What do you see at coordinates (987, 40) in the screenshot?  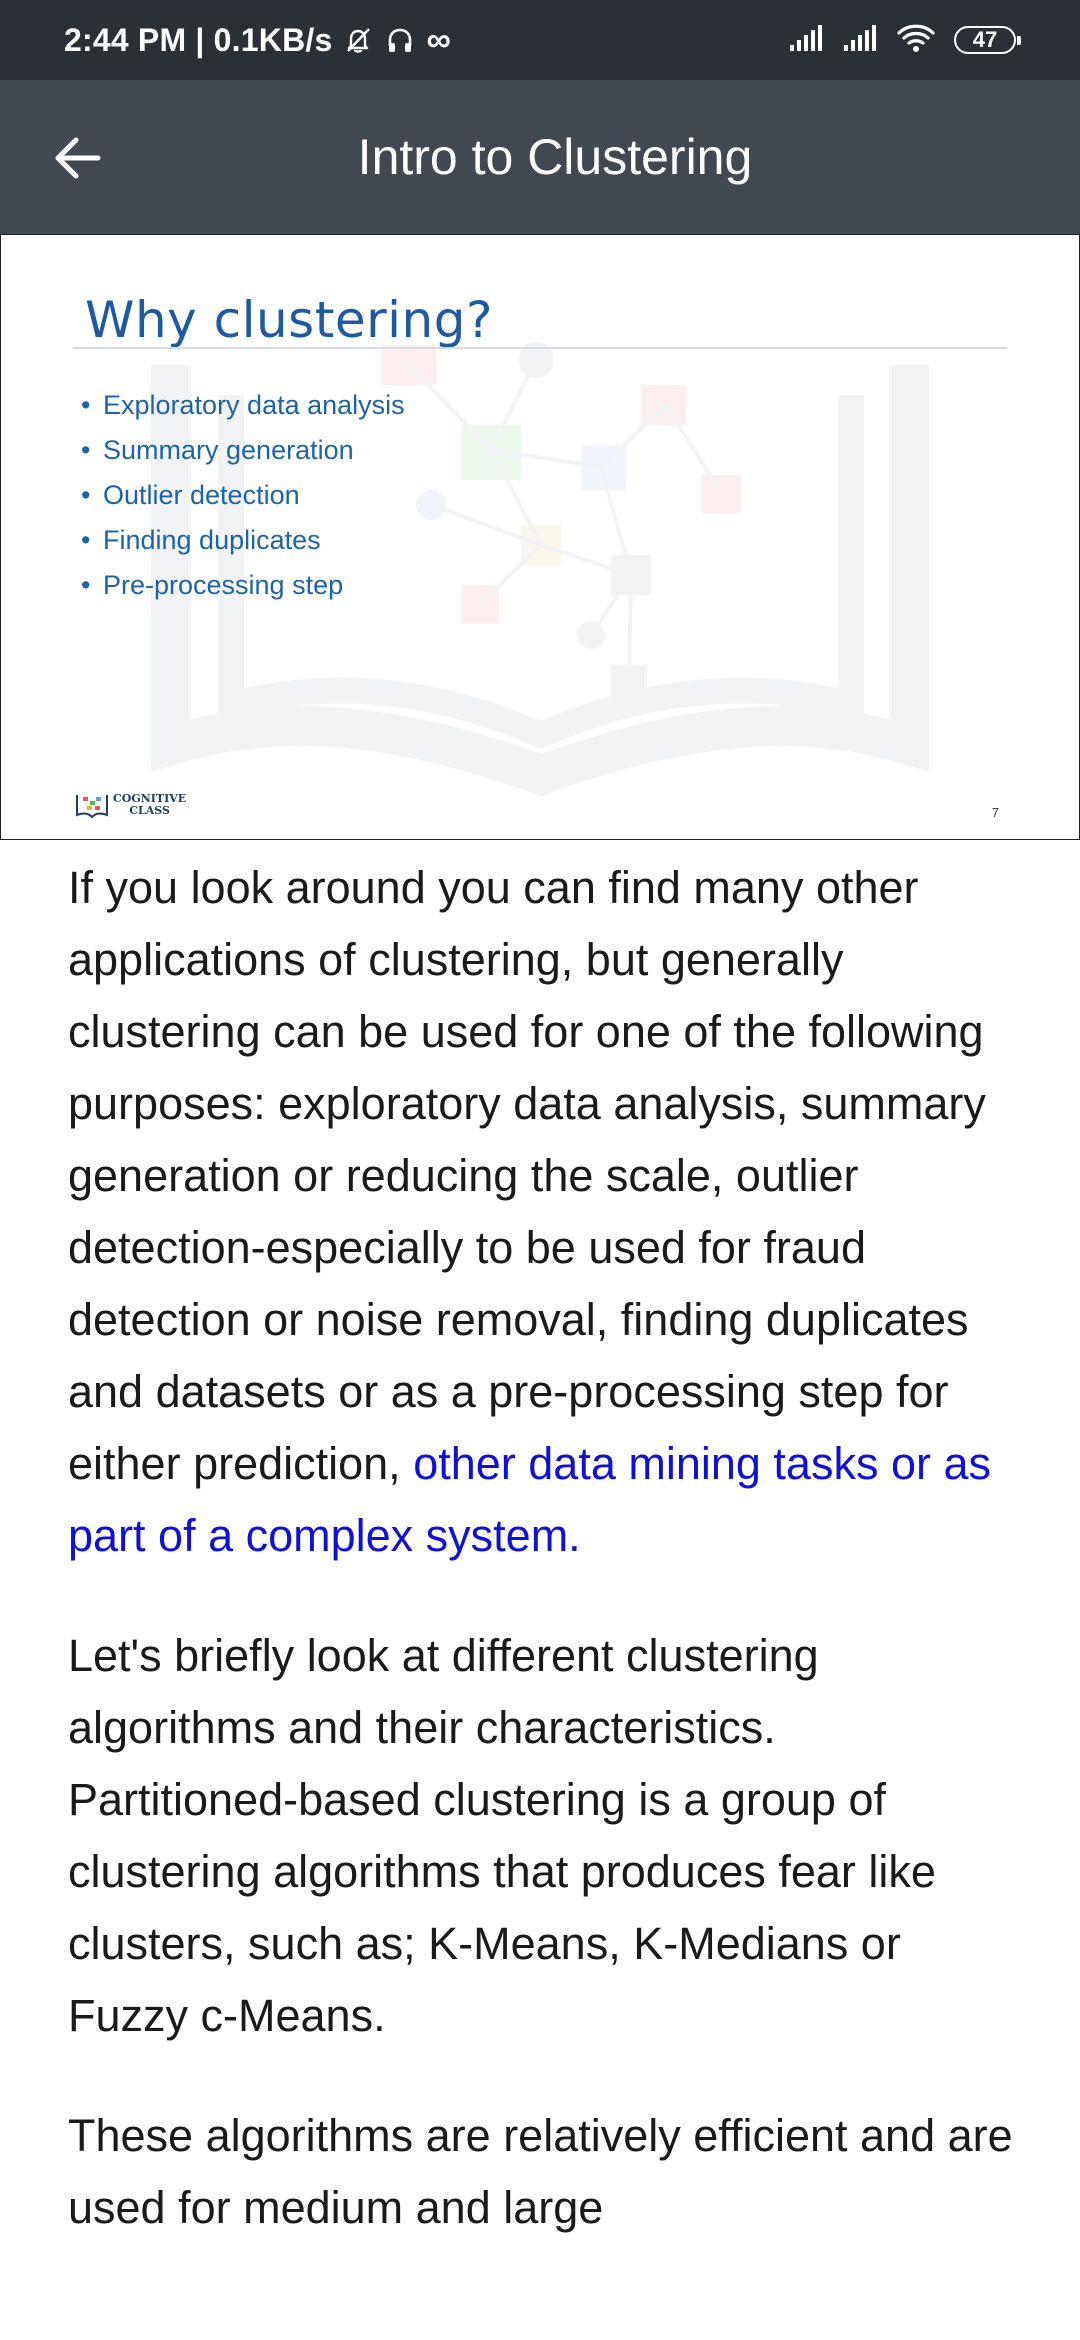 I see `battery-icon: 47` at bounding box center [987, 40].